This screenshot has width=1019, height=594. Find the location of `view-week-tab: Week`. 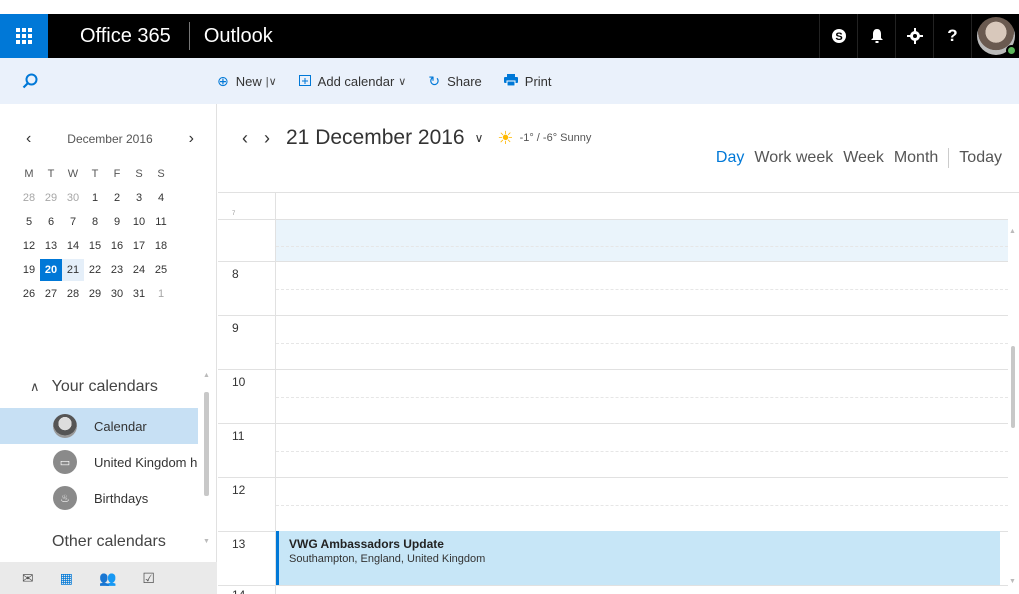

view-week-tab: Week is located at coordinates (863, 158).